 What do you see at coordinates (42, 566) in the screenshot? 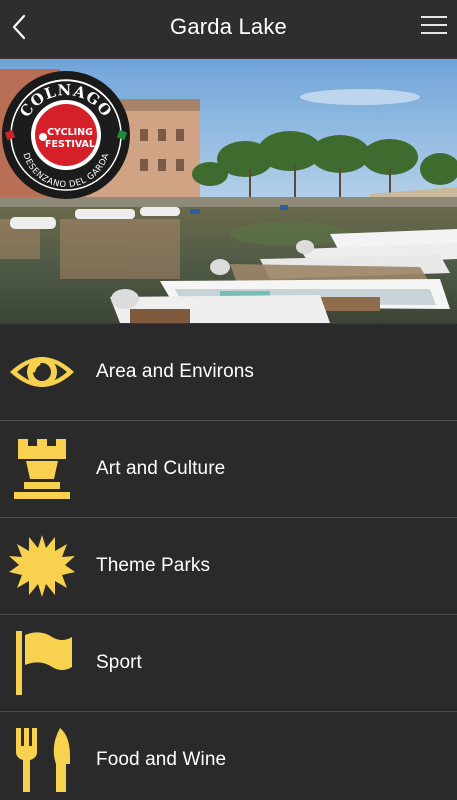
I see `sun-burst-icon` at bounding box center [42, 566].